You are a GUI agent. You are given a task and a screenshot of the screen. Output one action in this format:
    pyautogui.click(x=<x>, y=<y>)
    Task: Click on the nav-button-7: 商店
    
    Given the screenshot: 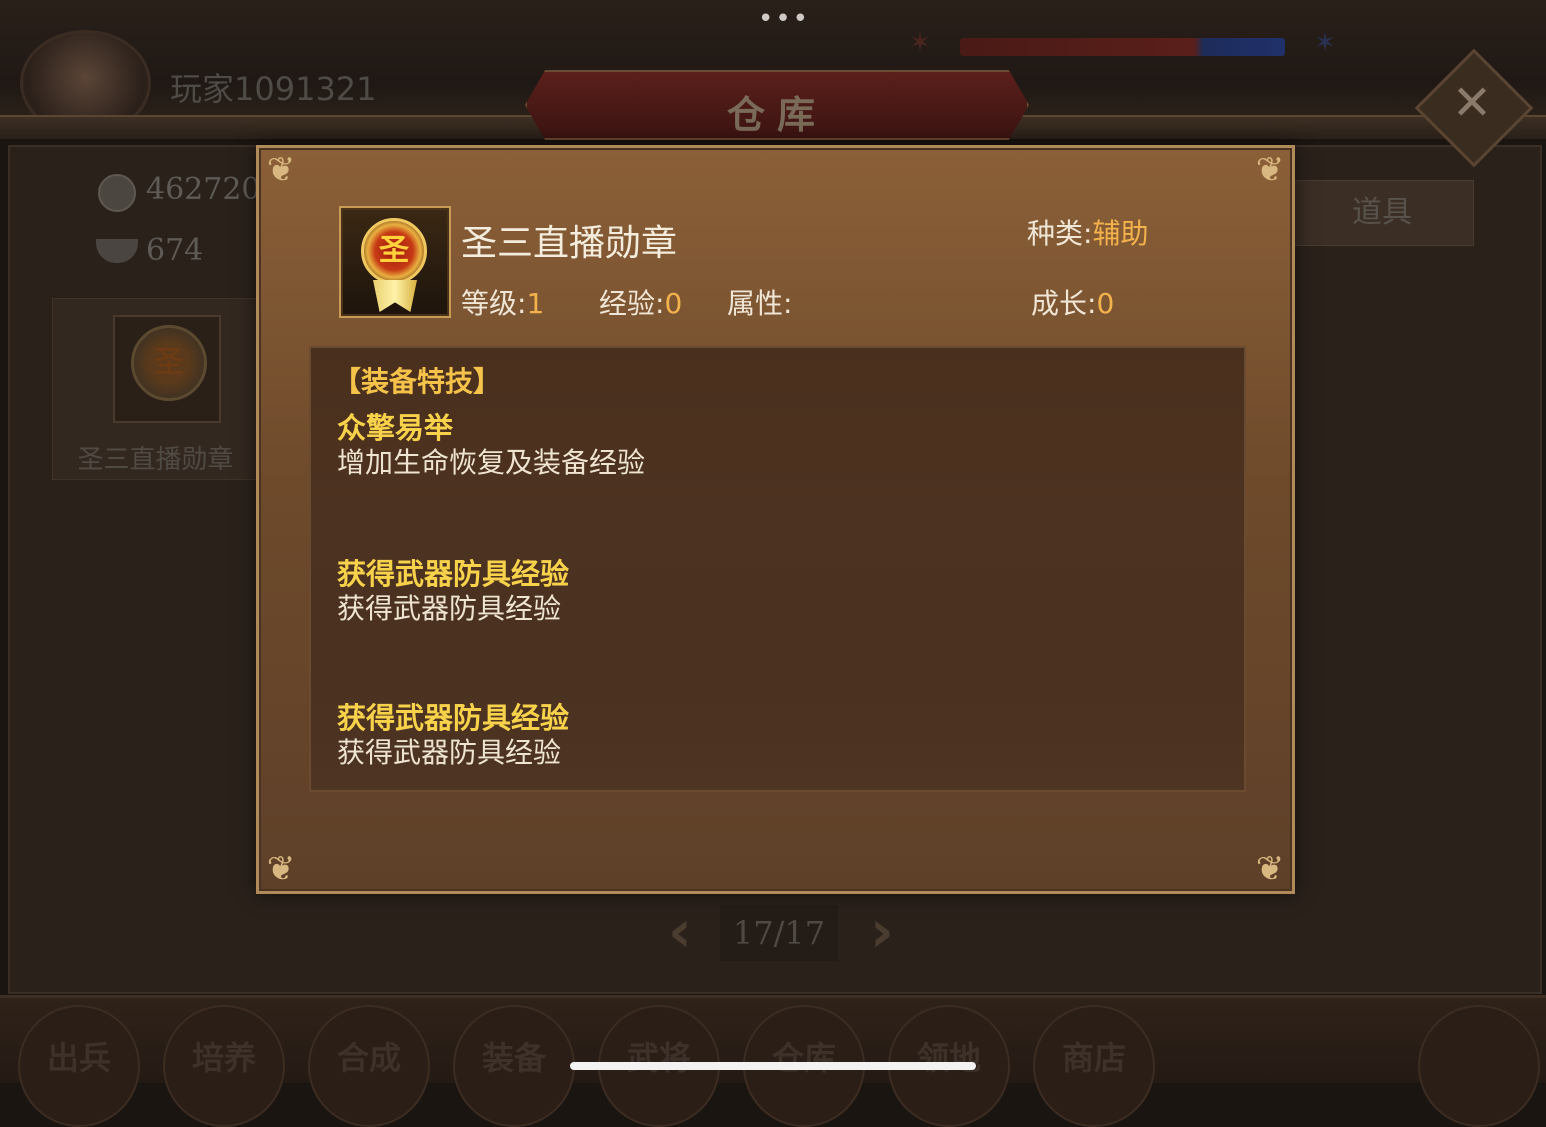 What is the action you would take?
    pyautogui.click(x=1094, y=1066)
    